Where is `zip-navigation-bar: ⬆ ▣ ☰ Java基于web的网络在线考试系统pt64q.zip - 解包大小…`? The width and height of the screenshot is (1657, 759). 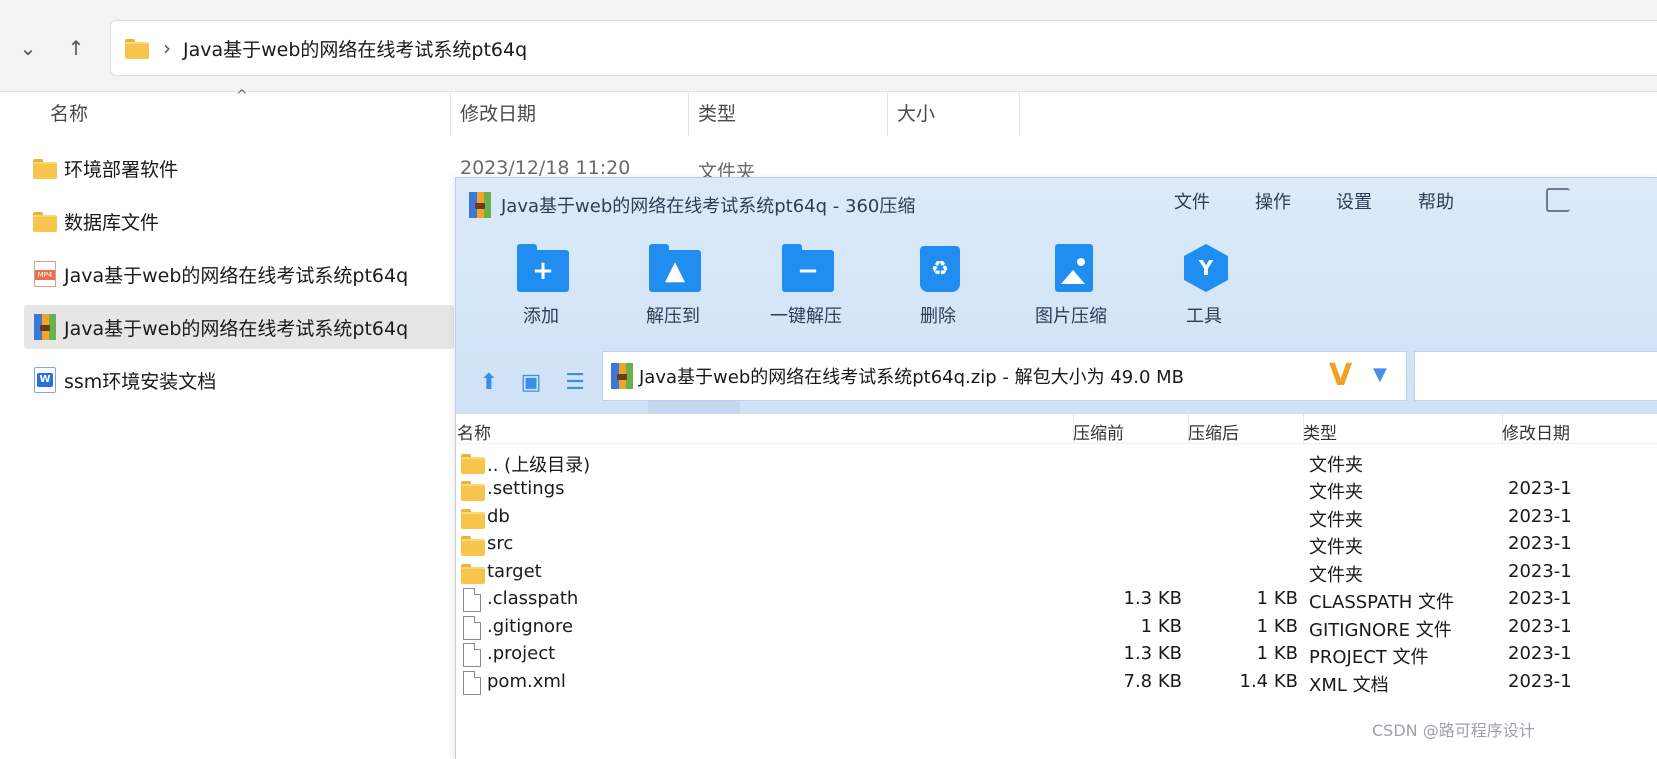
zip-navigation-bar: ⬆ ▣ ☰ Java基于web的网络在线考试系统pt64q.zip - 解包大小… is located at coordinates (1056, 382).